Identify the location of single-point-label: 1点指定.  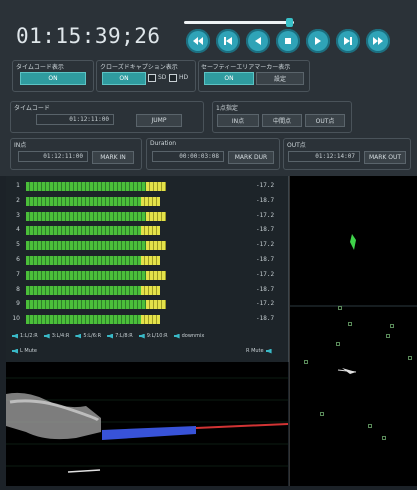
(227, 108).